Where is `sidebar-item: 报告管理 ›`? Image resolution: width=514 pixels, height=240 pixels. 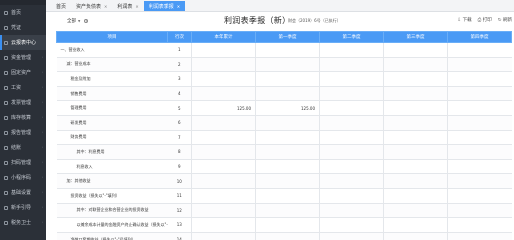 sidebar-item: 报告管理 › is located at coordinates (23, 132).